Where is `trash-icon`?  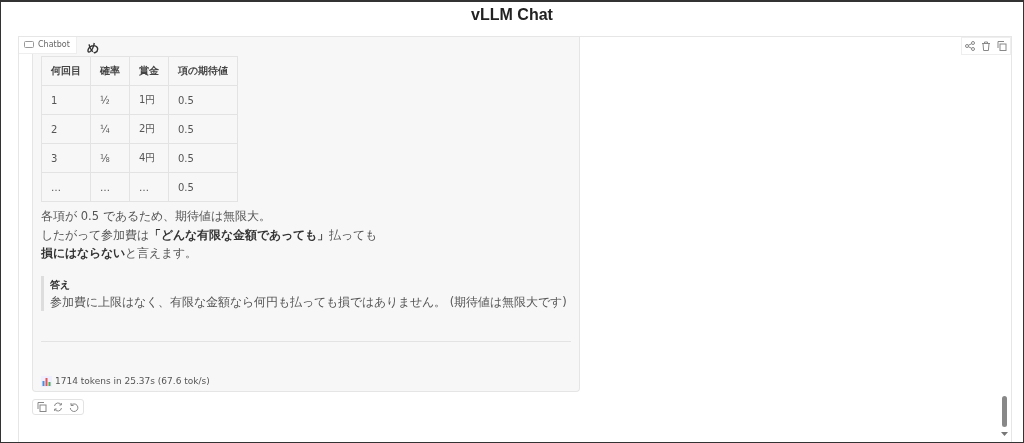
trash-icon is located at coordinates (986, 46).